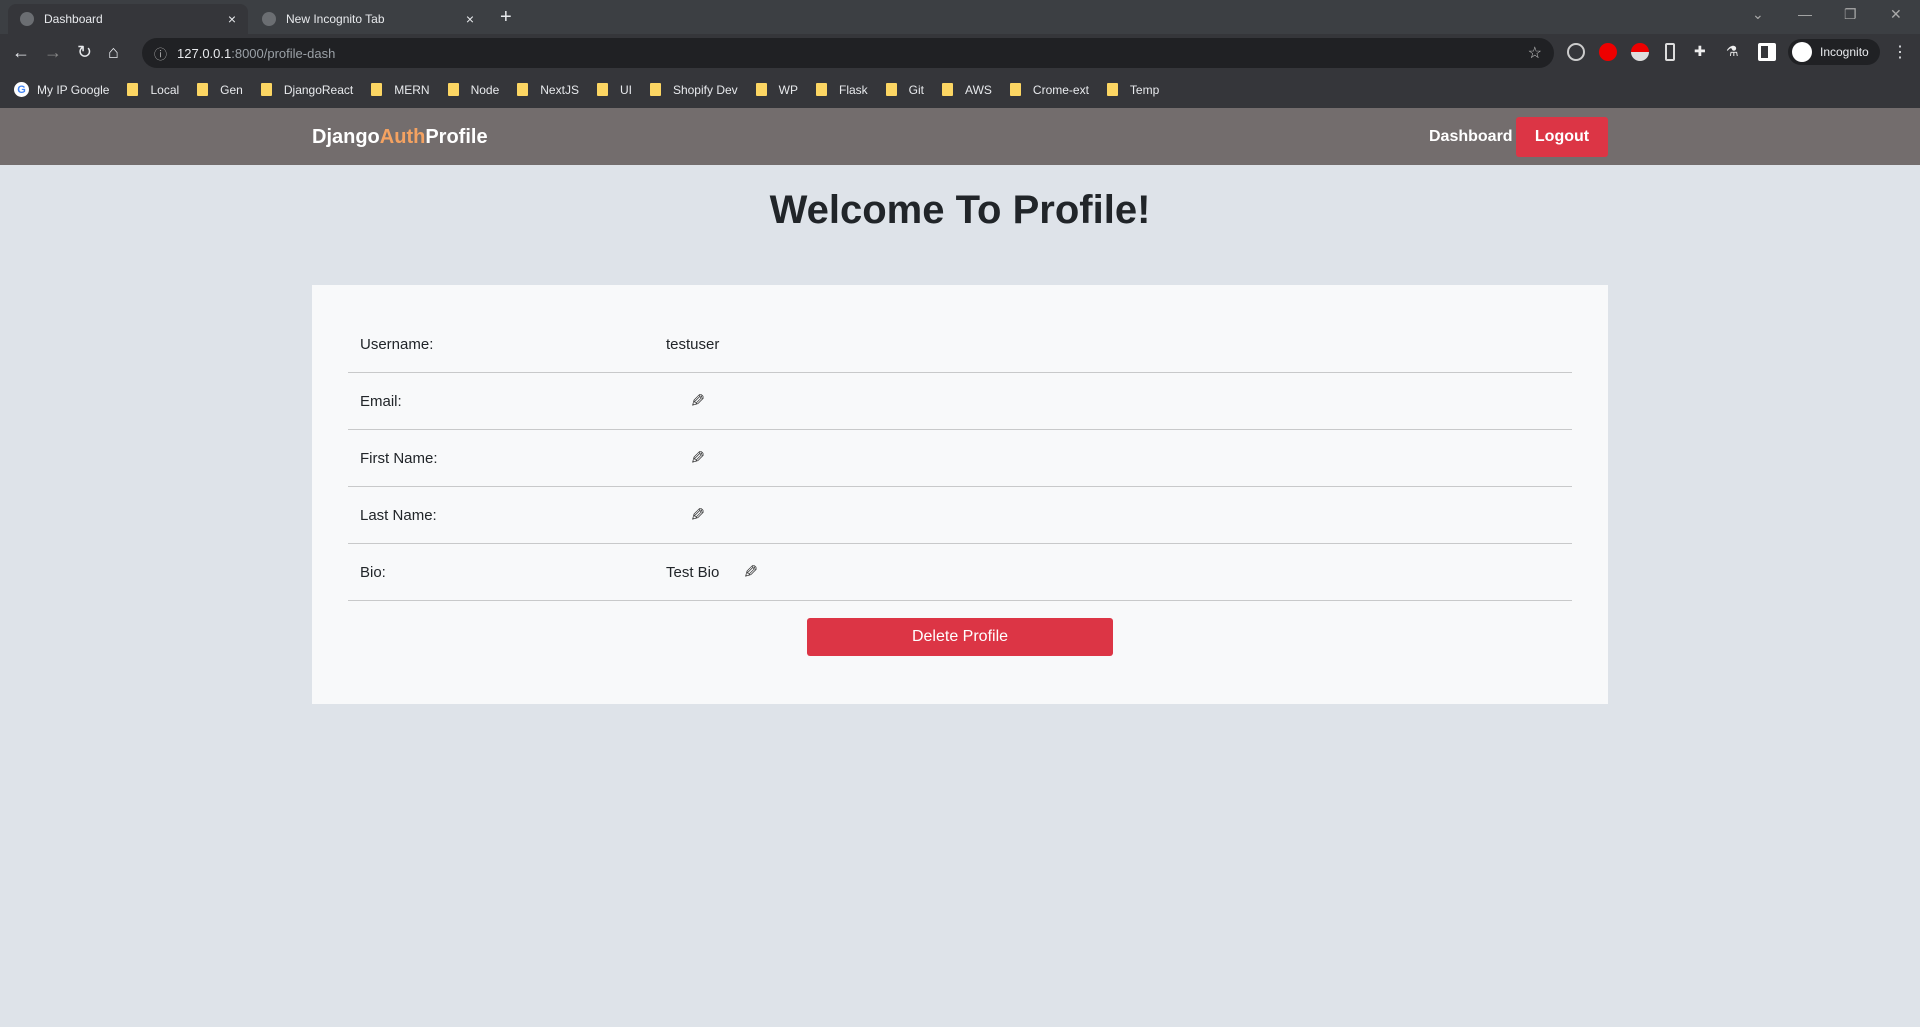 This screenshot has width=1920, height=1027. I want to click on restore-icon: ❐, so click(1850, 14).